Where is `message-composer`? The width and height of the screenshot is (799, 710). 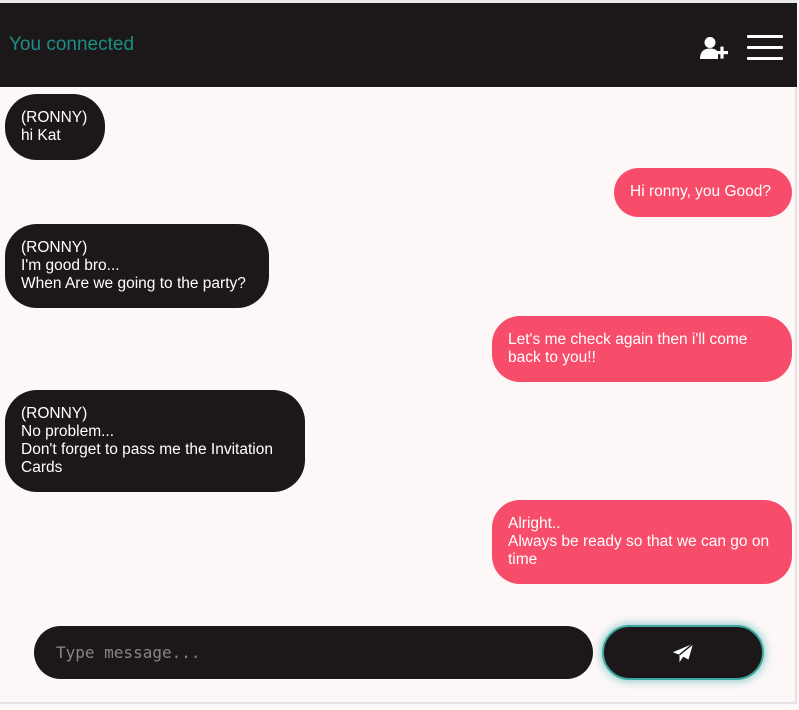 message-composer is located at coordinates (313, 652).